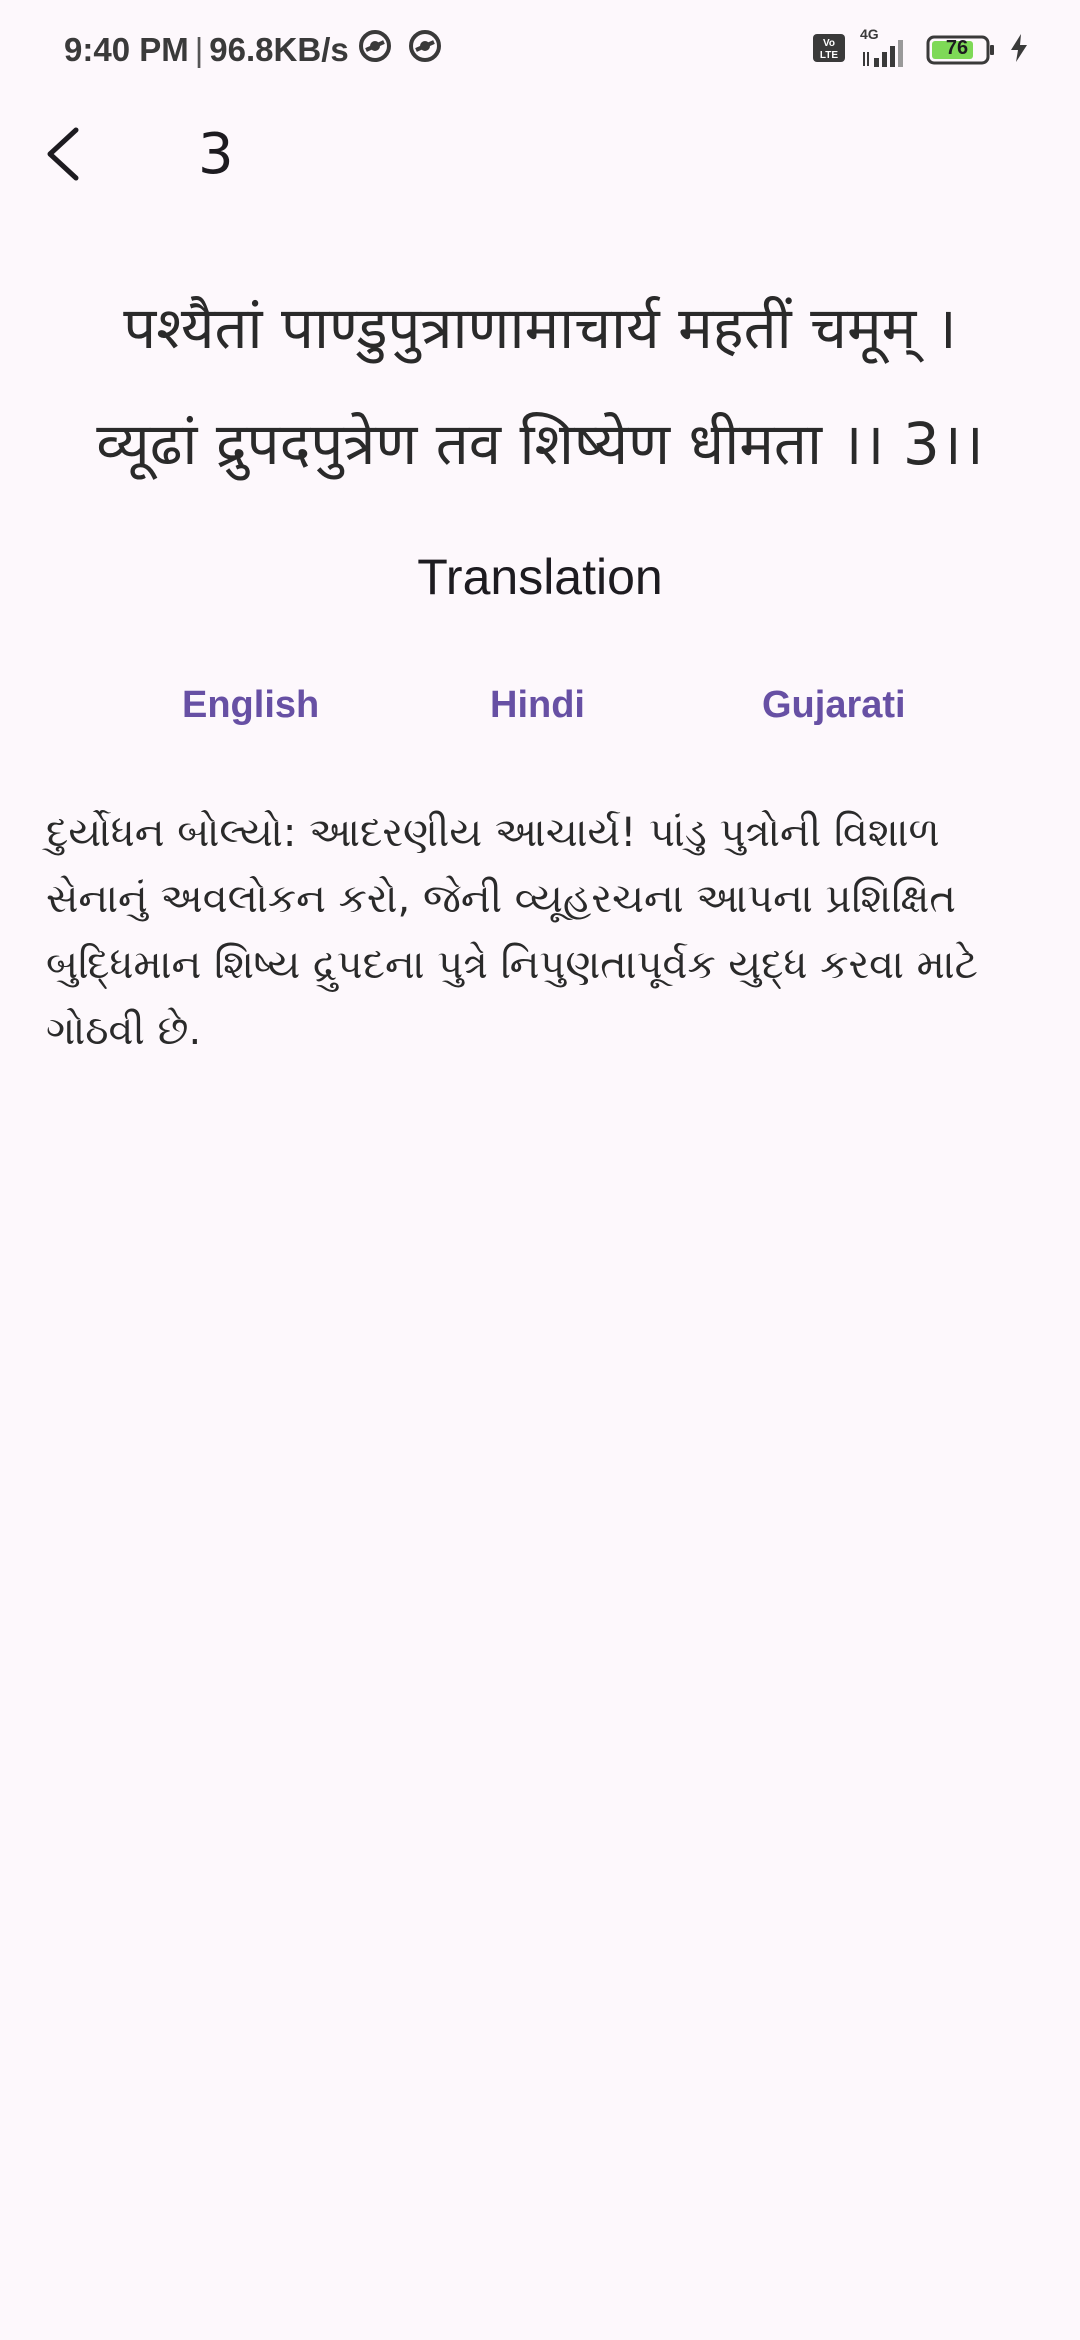  What do you see at coordinates (540, 50) in the screenshot?
I see `status-bar: 9:40 PM | 96.8KB/s Vo LTE 4G 76` at bounding box center [540, 50].